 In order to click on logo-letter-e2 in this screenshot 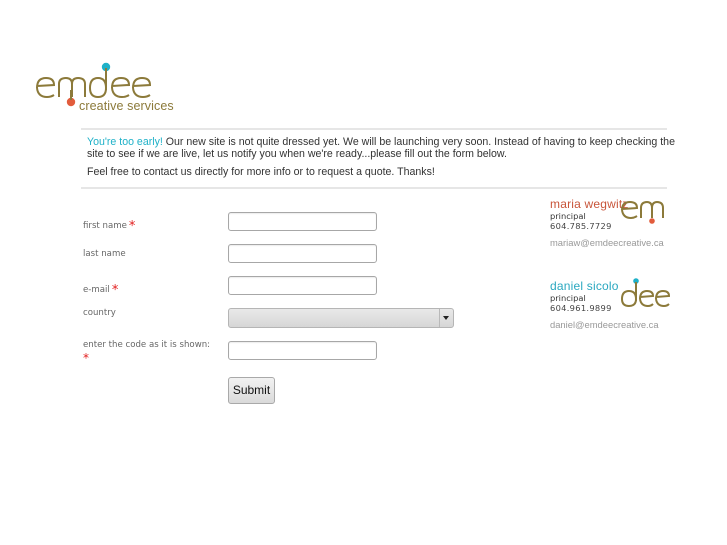, I will do `click(121, 87)`.